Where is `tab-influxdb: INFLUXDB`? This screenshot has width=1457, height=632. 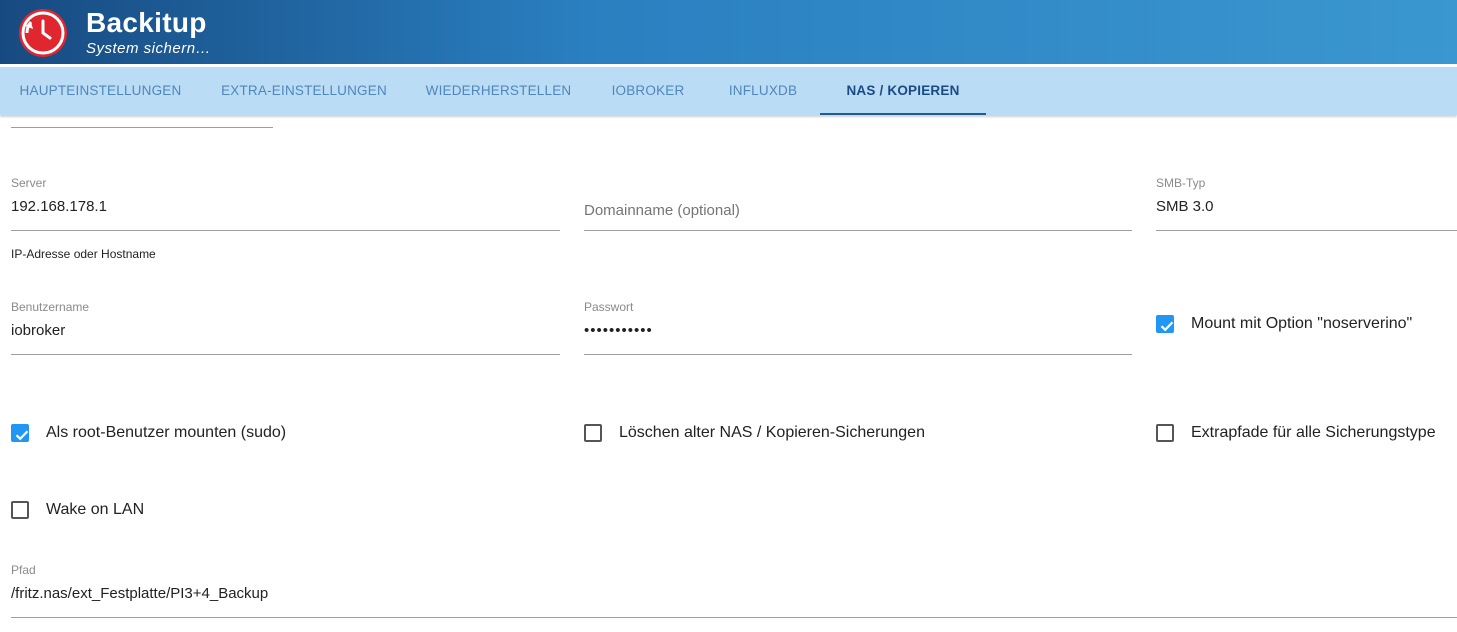
tab-influxdb: INFLUXDB is located at coordinates (763, 91).